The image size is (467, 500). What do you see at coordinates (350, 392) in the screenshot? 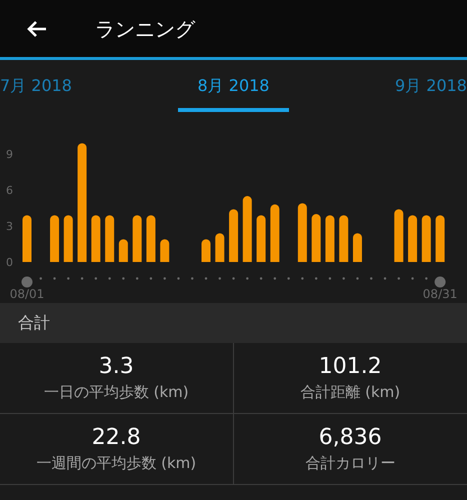
I see `stat-label: 合計距離 (km)` at bounding box center [350, 392].